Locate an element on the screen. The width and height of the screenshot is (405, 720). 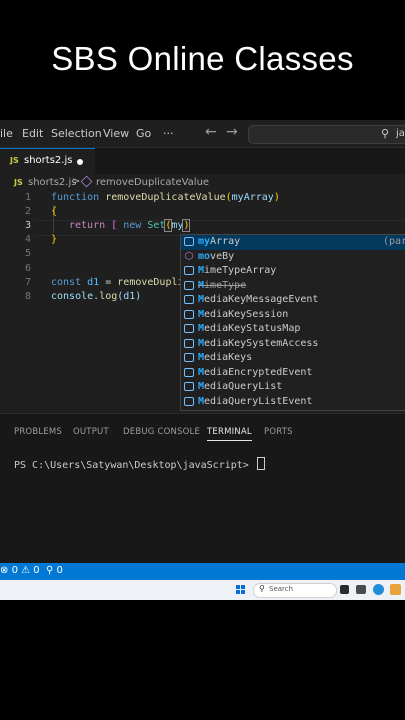
taskbar-search-label: Search is located at coordinates (281, 589).